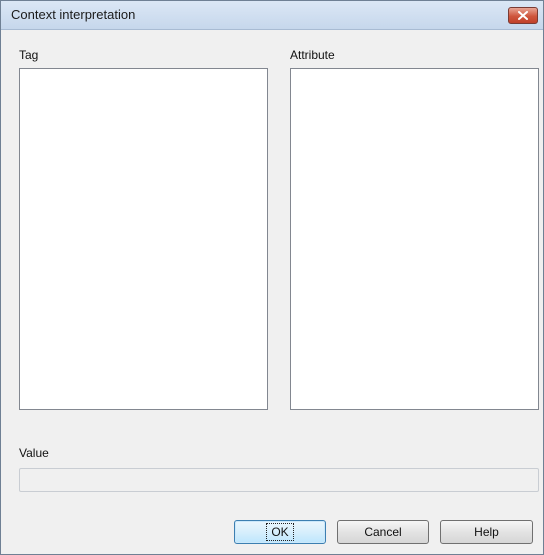 This screenshot has width=544, height=555. I want to click on close-button, so click(523, 15).